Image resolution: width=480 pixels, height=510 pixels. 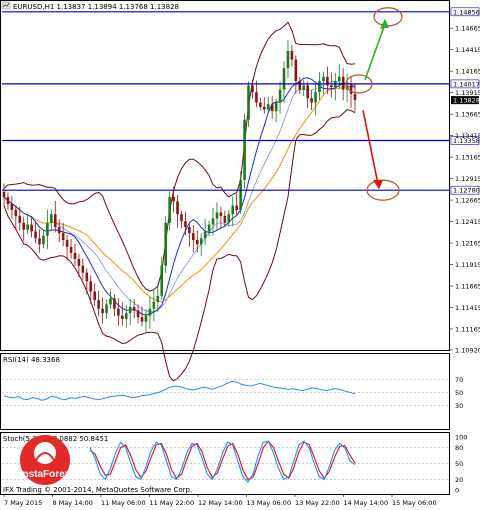 I want to click on price-tick-label: 1.14165, so click(x=467, y=72).